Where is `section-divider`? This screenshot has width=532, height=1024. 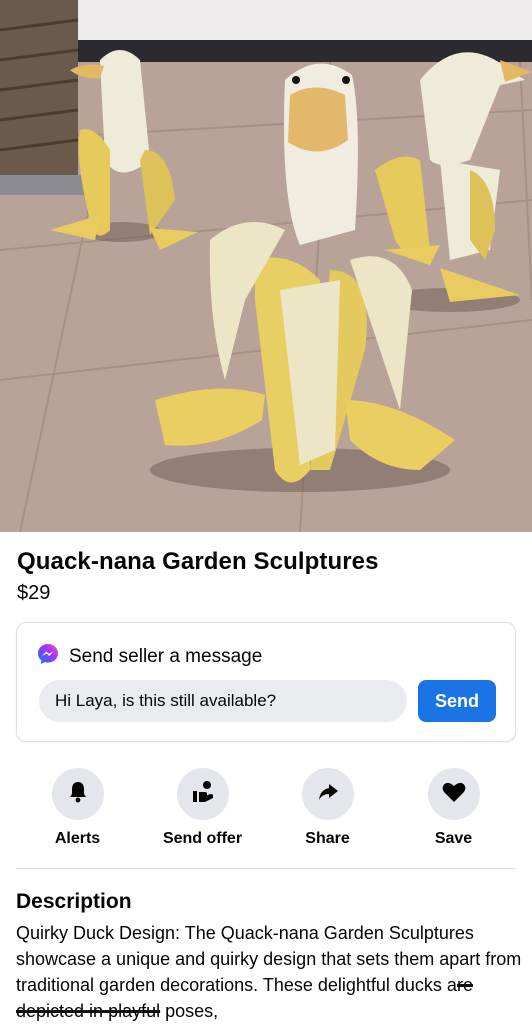
section-divider is located at coordinates (266, 868).